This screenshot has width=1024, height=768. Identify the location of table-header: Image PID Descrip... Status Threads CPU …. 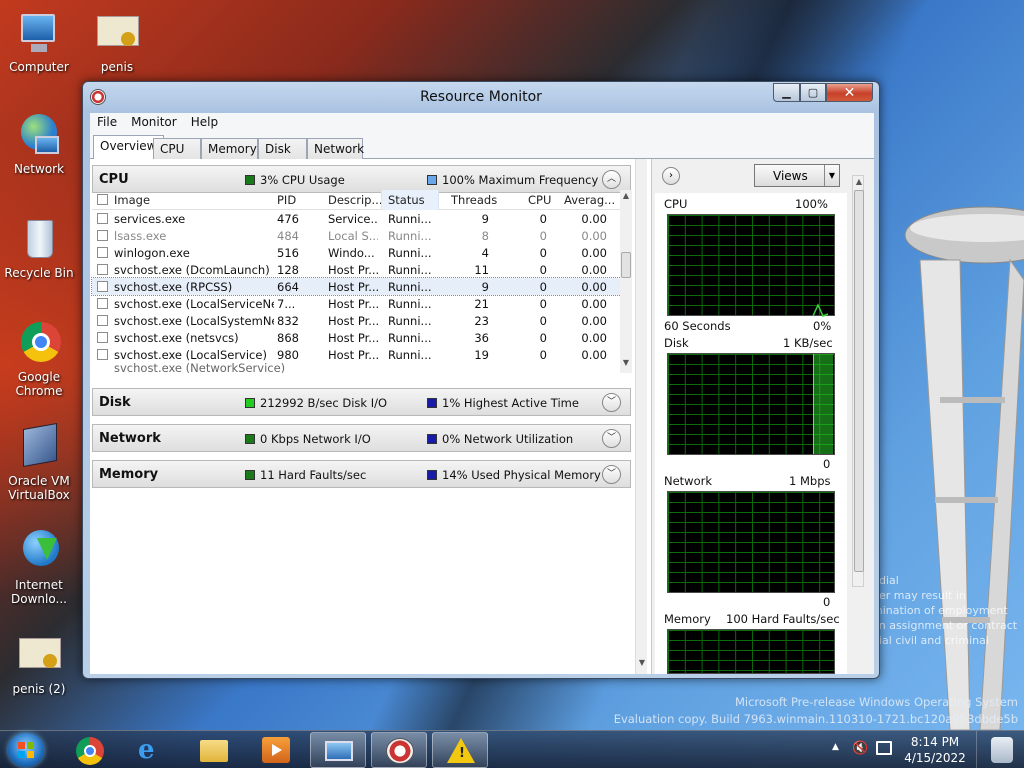
(357, 200).